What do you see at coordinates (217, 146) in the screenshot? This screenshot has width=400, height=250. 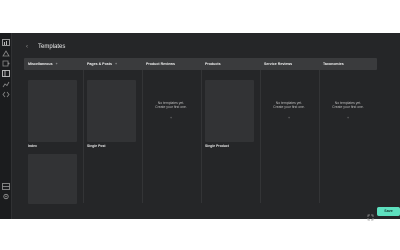 I see `template-card-label: Single Product` at bounding box center [217, 146].